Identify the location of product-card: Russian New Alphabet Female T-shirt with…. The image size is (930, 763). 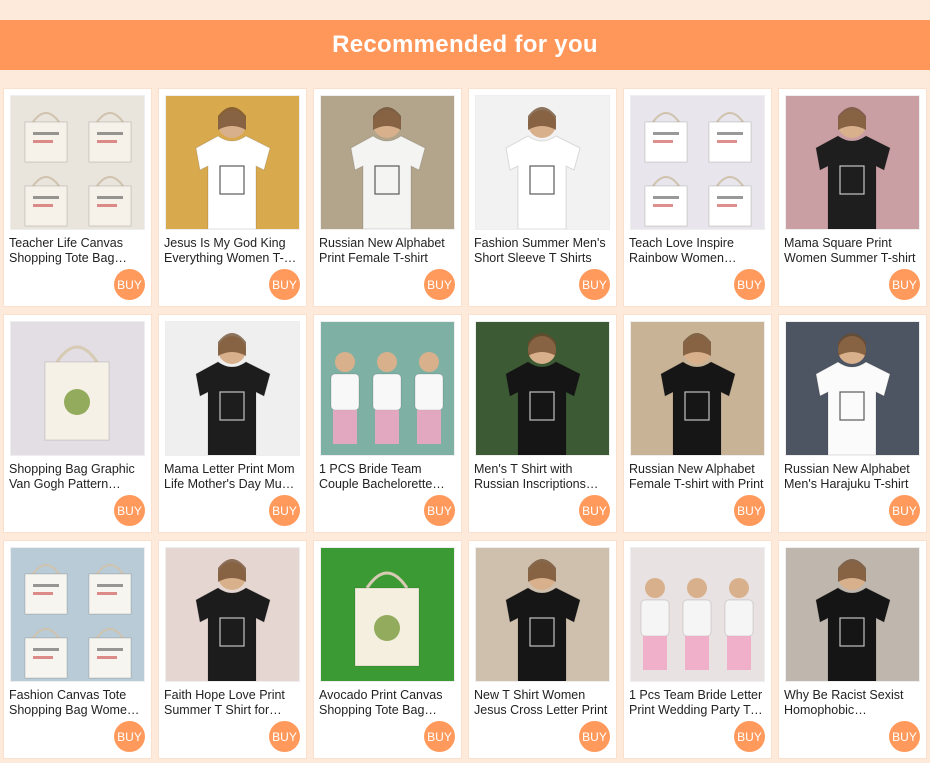
(697, 423).